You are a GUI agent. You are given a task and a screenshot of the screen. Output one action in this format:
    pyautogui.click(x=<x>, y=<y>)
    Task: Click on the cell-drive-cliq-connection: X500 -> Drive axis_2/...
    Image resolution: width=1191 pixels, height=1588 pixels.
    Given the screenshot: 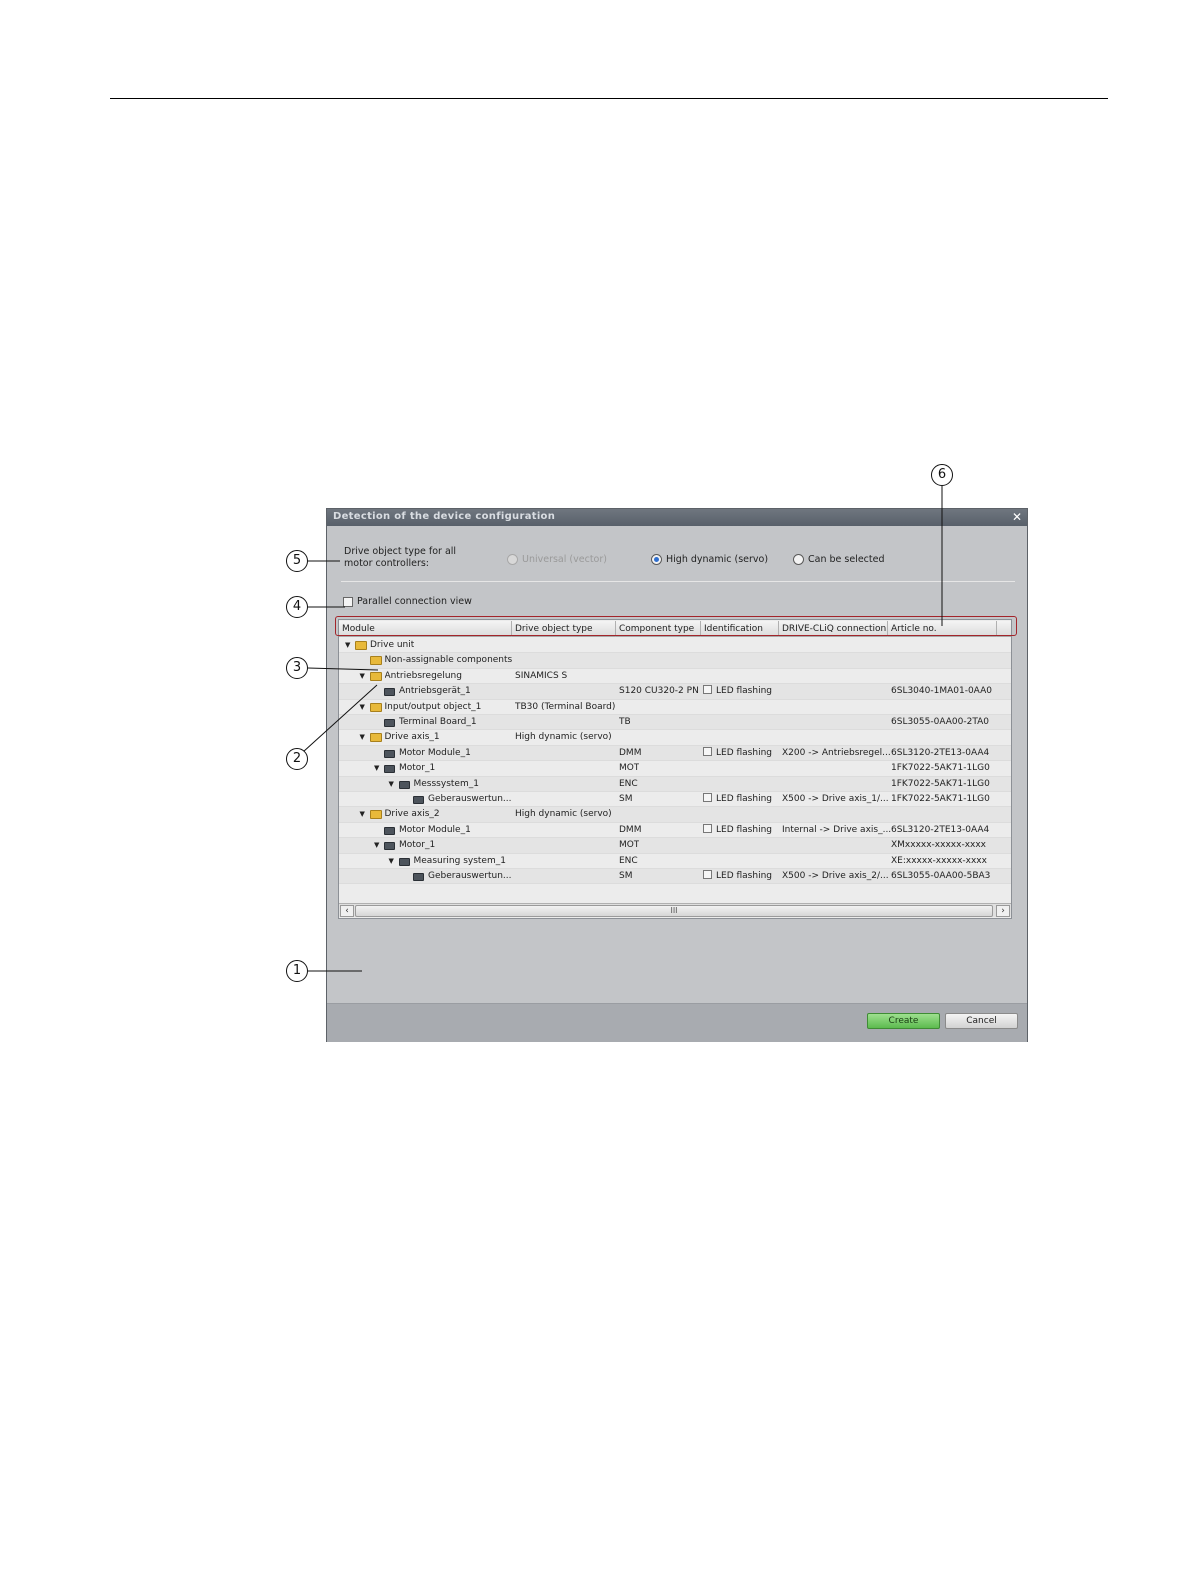 What is the action you would take?
    pyautogui.click(x=835, y=876)
    